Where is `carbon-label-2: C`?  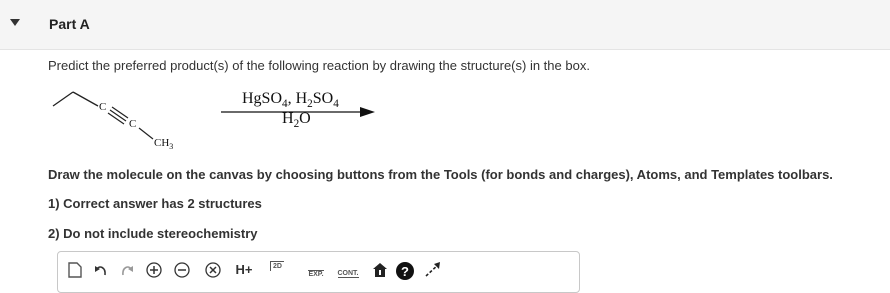
carbon-label-2: C is located at coordinates (132, 124).